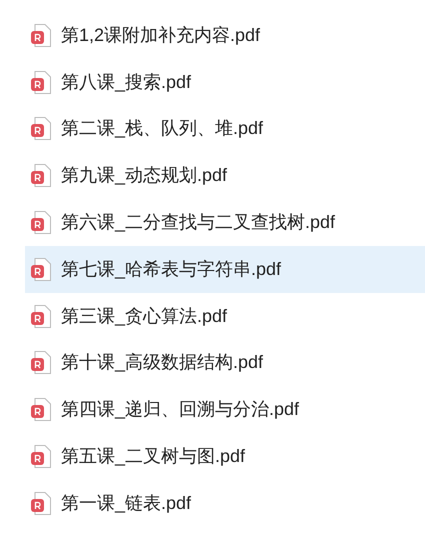  I want to click on file-name: 第四课_递归、回溯与分治.pdf, so click(180, 410).